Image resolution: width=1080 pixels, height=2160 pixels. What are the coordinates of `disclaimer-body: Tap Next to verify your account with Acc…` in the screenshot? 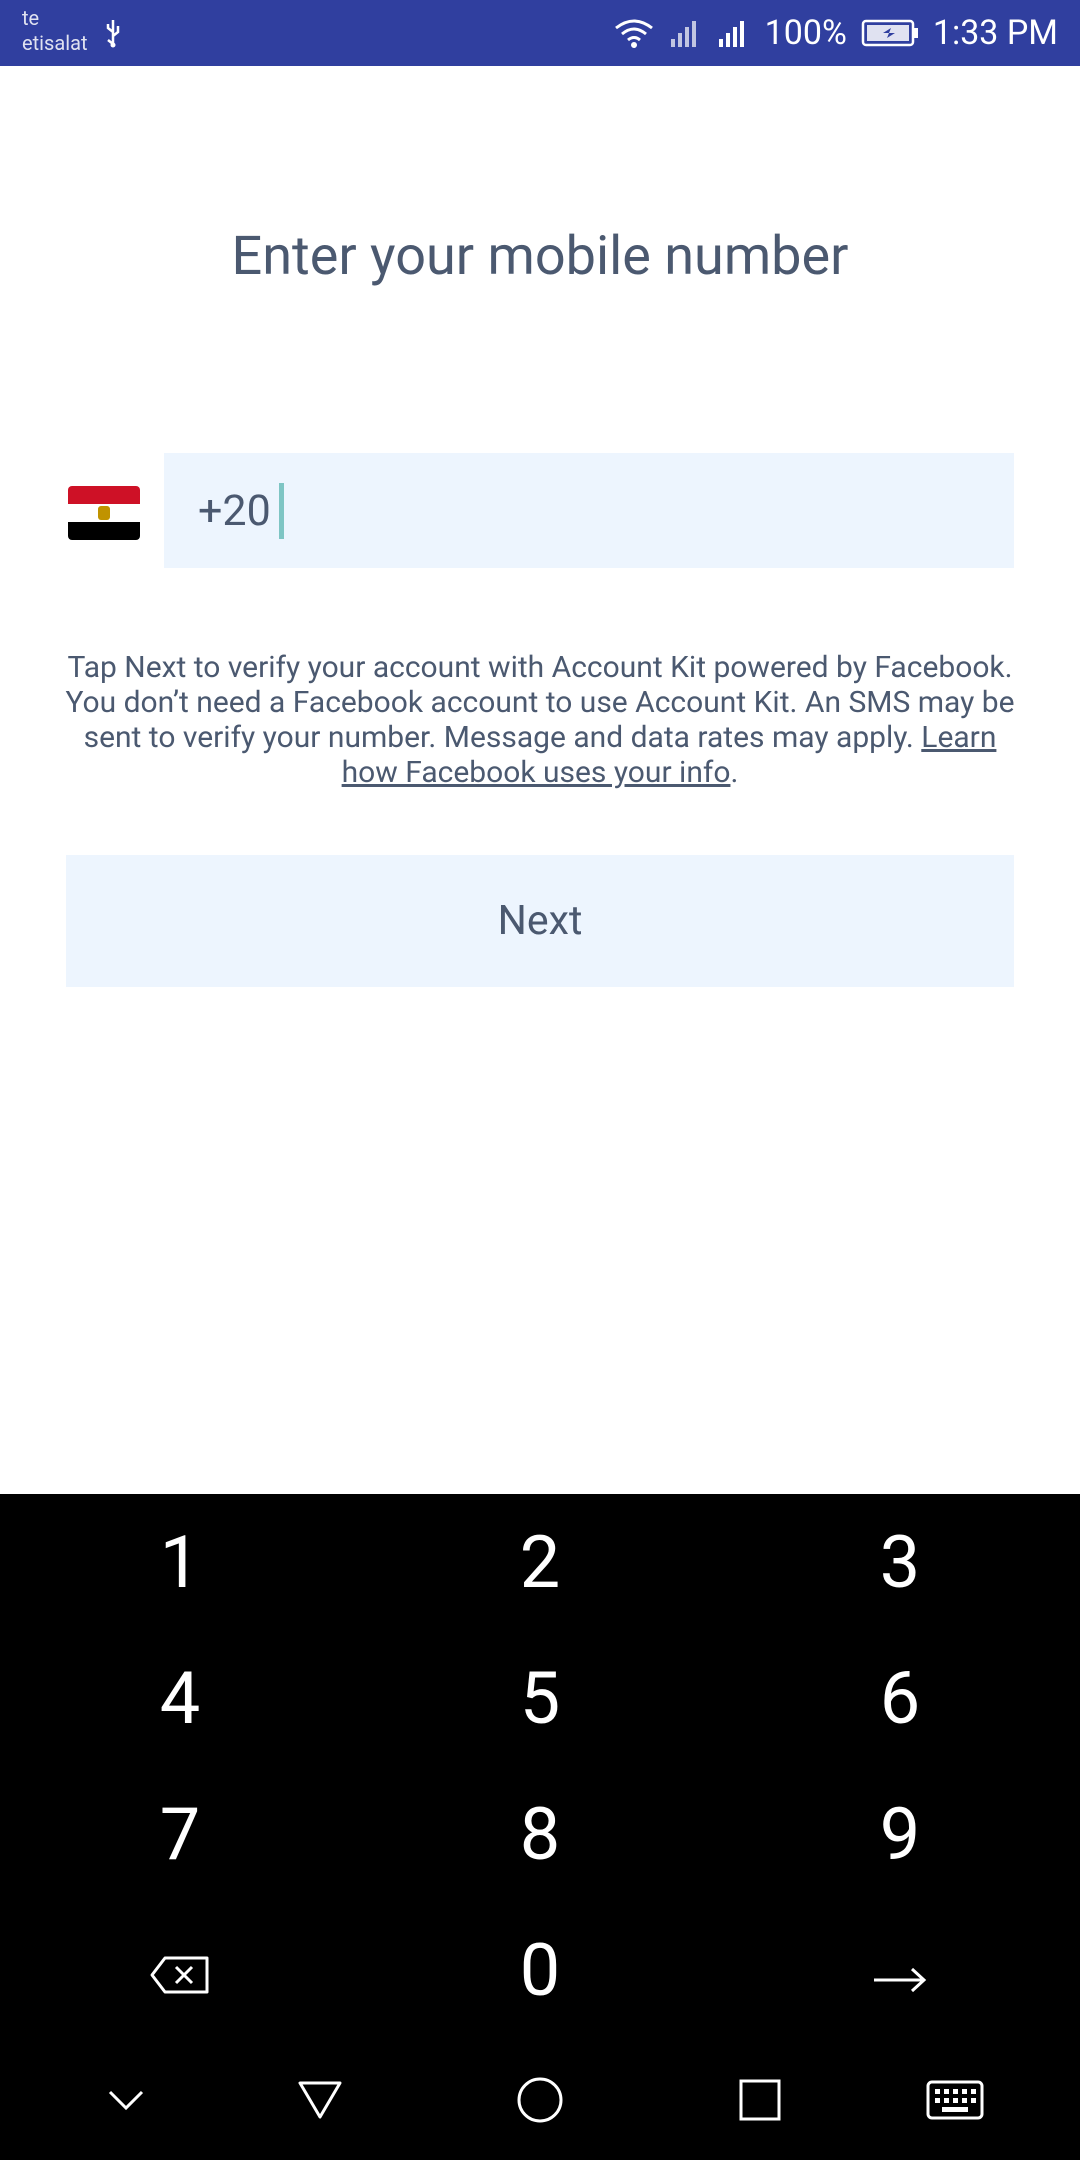 It's located at (540, 702).